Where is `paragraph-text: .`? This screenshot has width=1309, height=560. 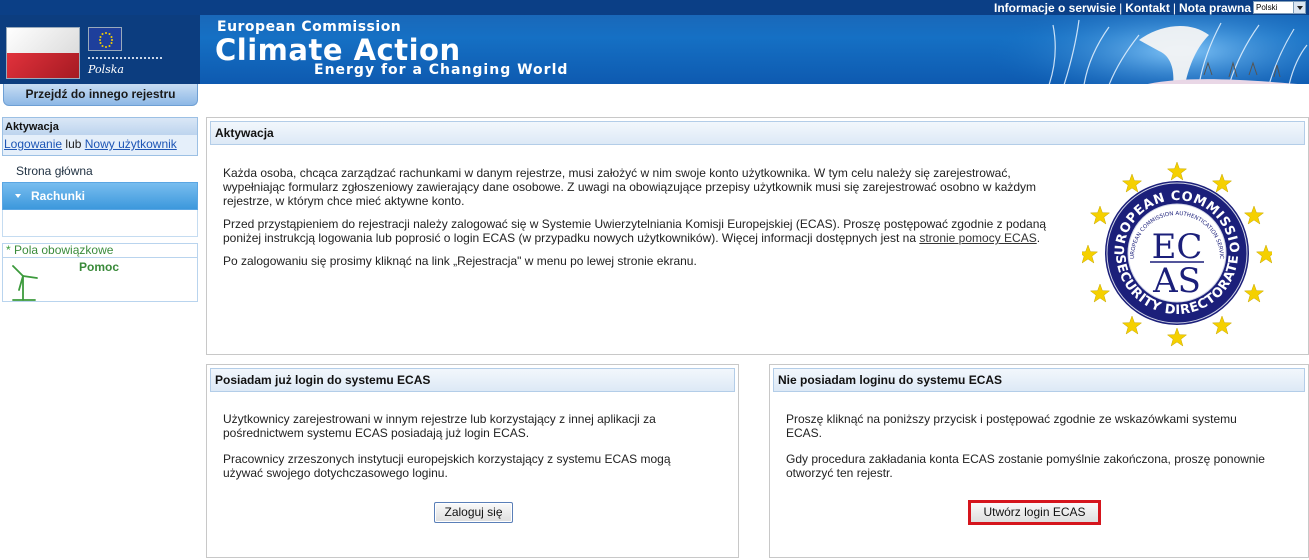
paragraph-text: . is located at coordinates (1038, 238).